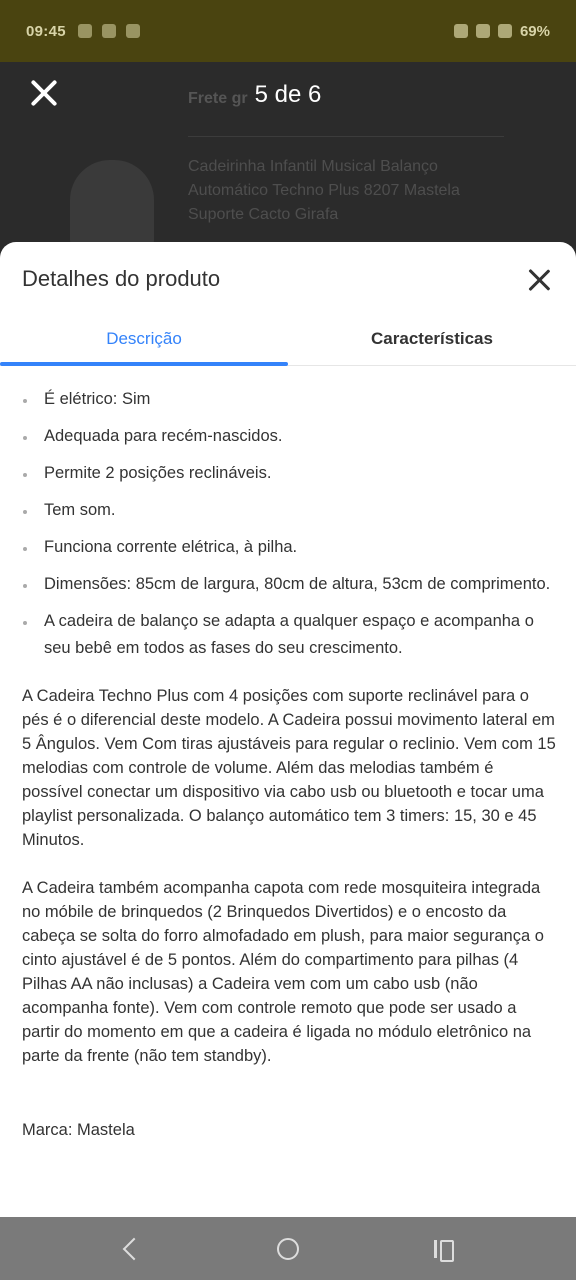 This screenshot has width=576, height=1280. I want to click on gallery-header: 5 de 6, so click(288, 95).